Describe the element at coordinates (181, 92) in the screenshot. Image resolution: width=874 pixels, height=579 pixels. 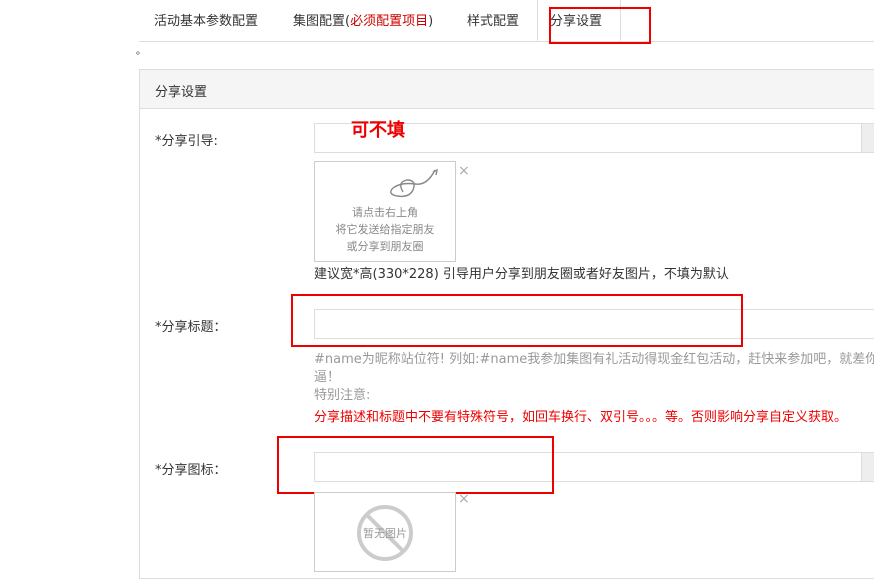
I see `panel-title: 分享设置` at that location.